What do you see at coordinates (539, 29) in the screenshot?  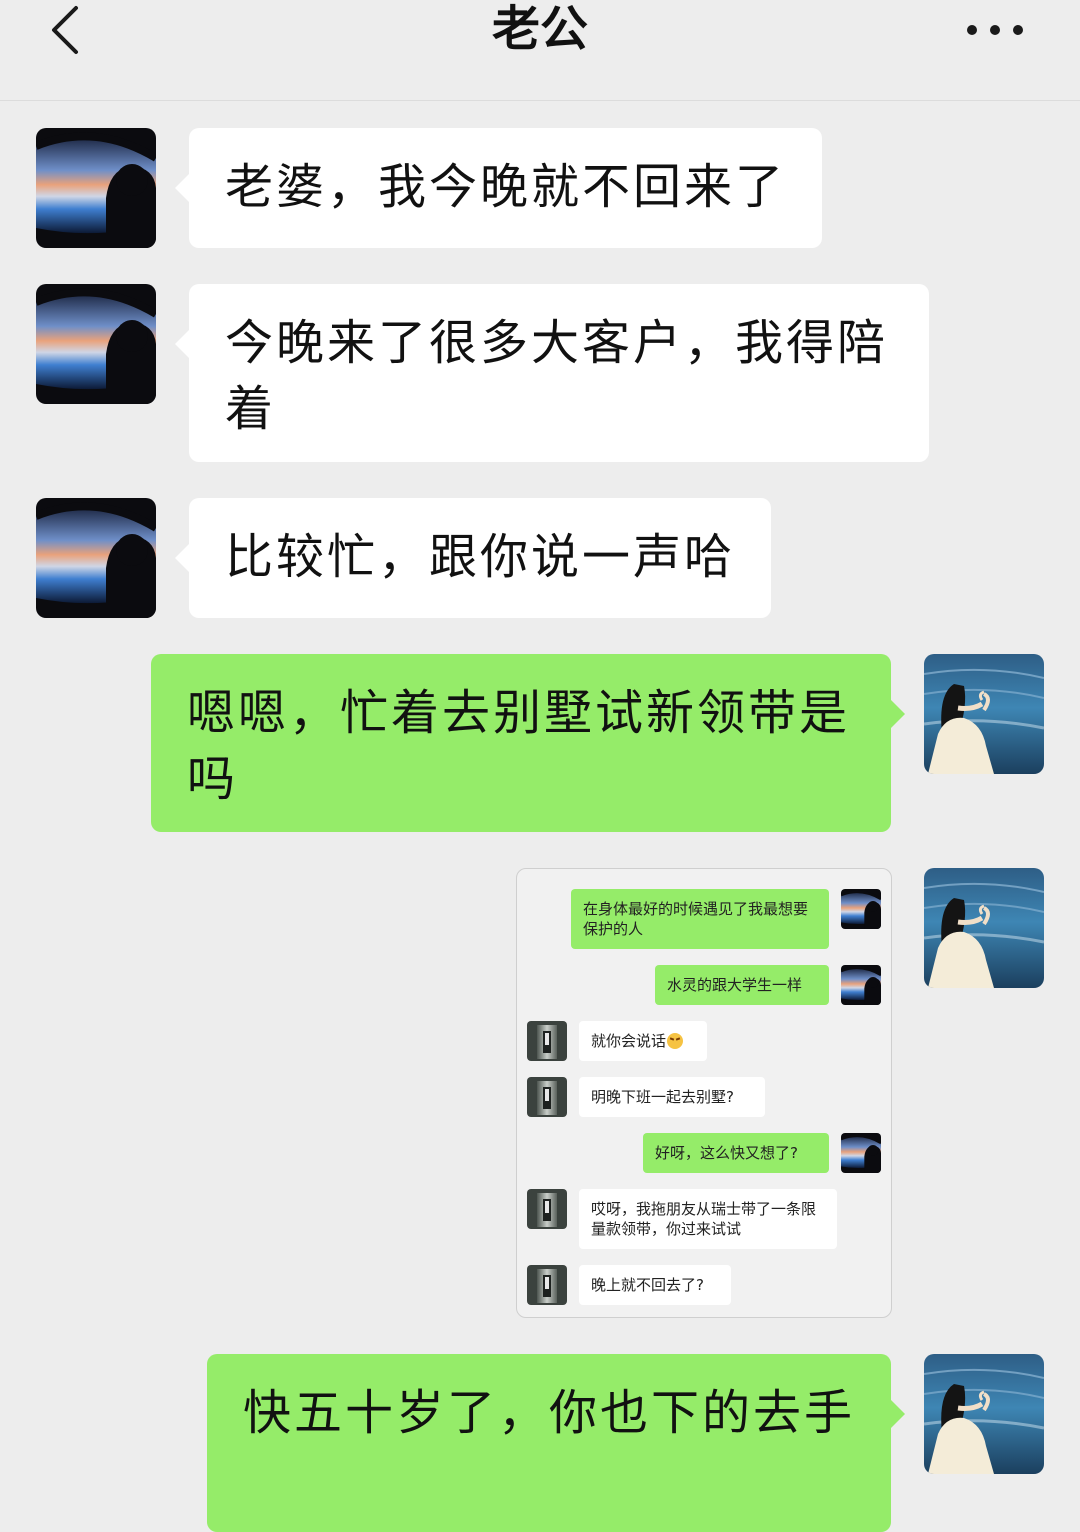 I see `chat-title: 老公` at bounding box center [539, 29].